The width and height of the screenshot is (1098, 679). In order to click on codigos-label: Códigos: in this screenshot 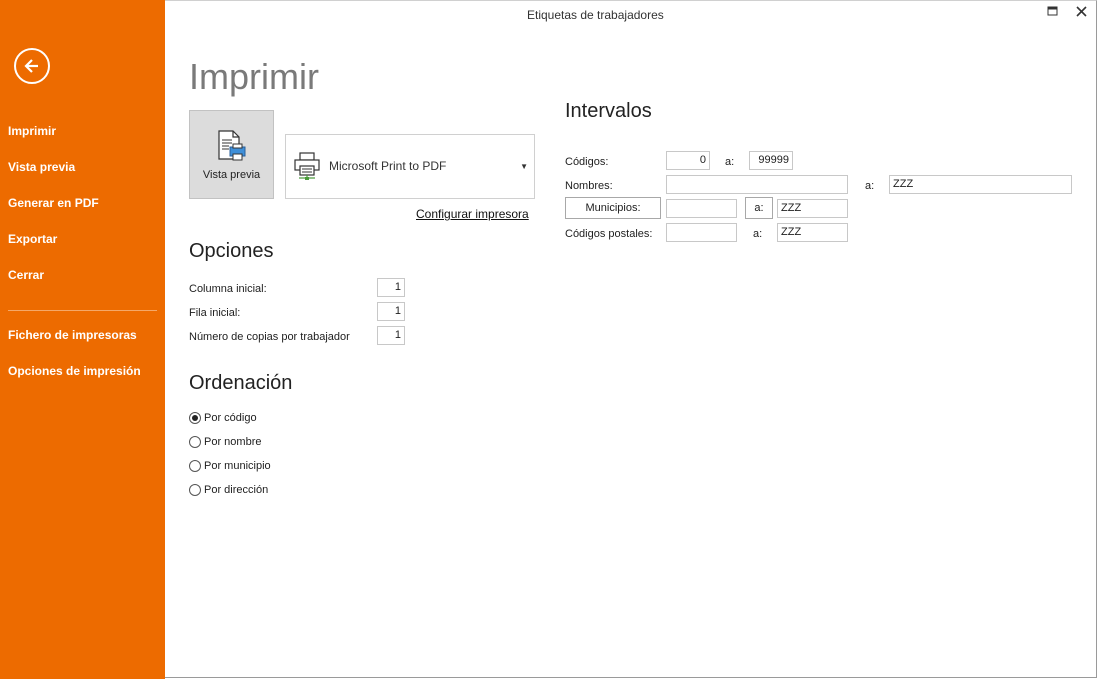, I will do `click(587, 162)`.